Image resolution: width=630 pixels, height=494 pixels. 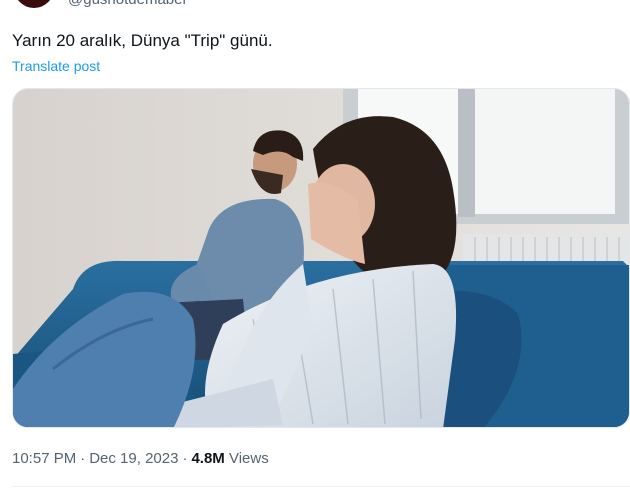 I want to click on translate-post-link: Translate post, so click(x=56, y=66).